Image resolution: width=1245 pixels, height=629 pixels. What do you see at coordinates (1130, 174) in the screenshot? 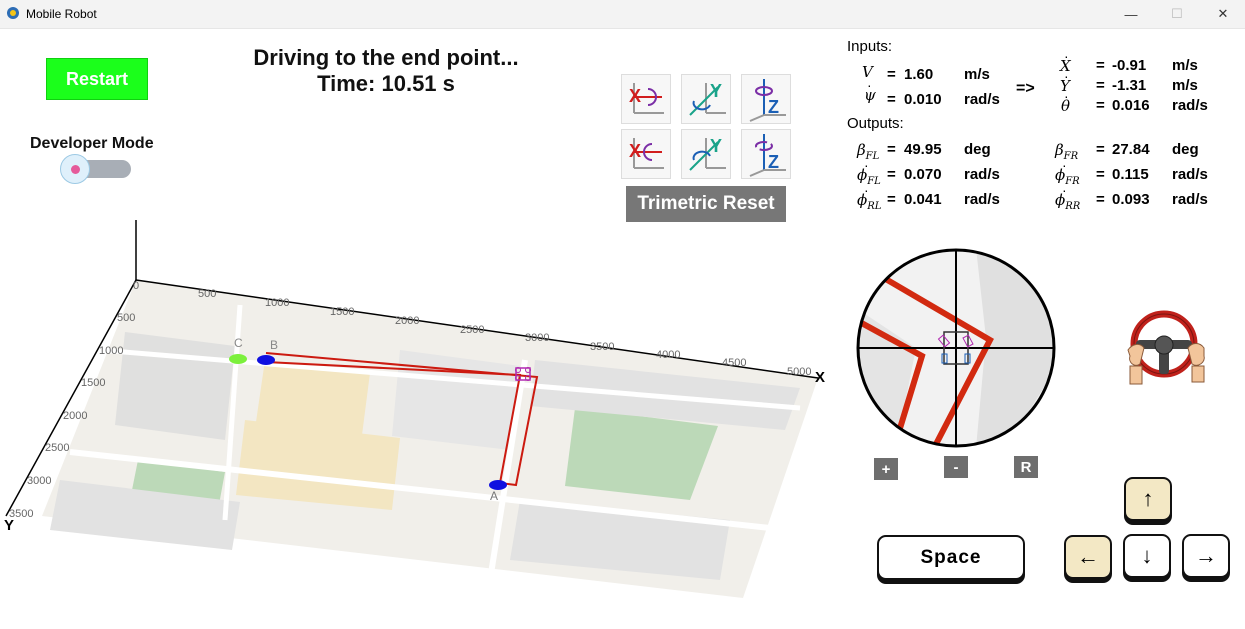
I see `phi-fr-value: 0.115` at bounding box center [1130, 174].